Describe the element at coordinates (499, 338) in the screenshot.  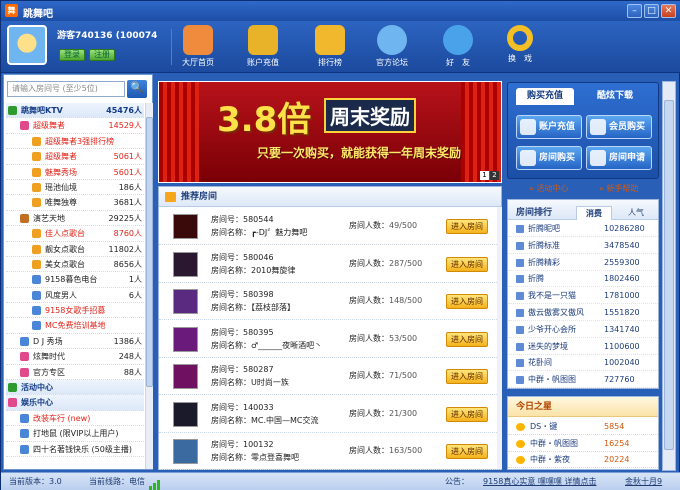
I see `rooms-scrollbar` at that location.